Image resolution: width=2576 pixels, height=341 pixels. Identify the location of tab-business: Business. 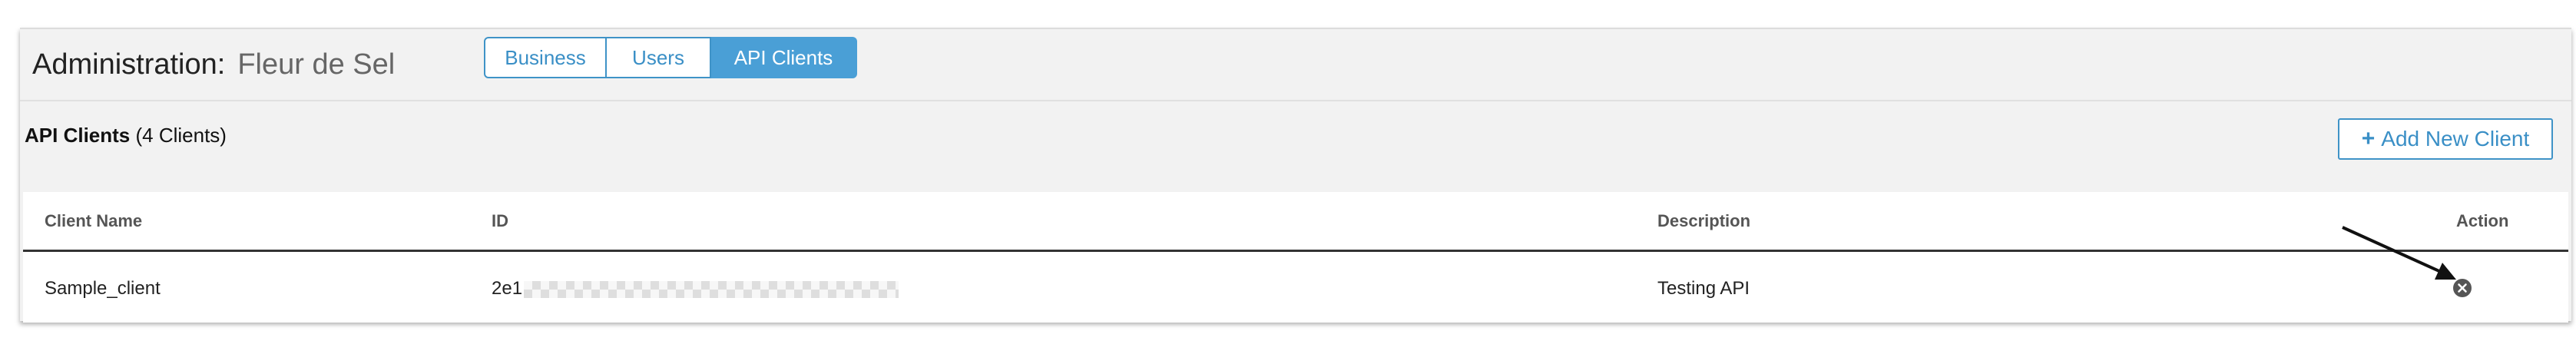
(545, 57).